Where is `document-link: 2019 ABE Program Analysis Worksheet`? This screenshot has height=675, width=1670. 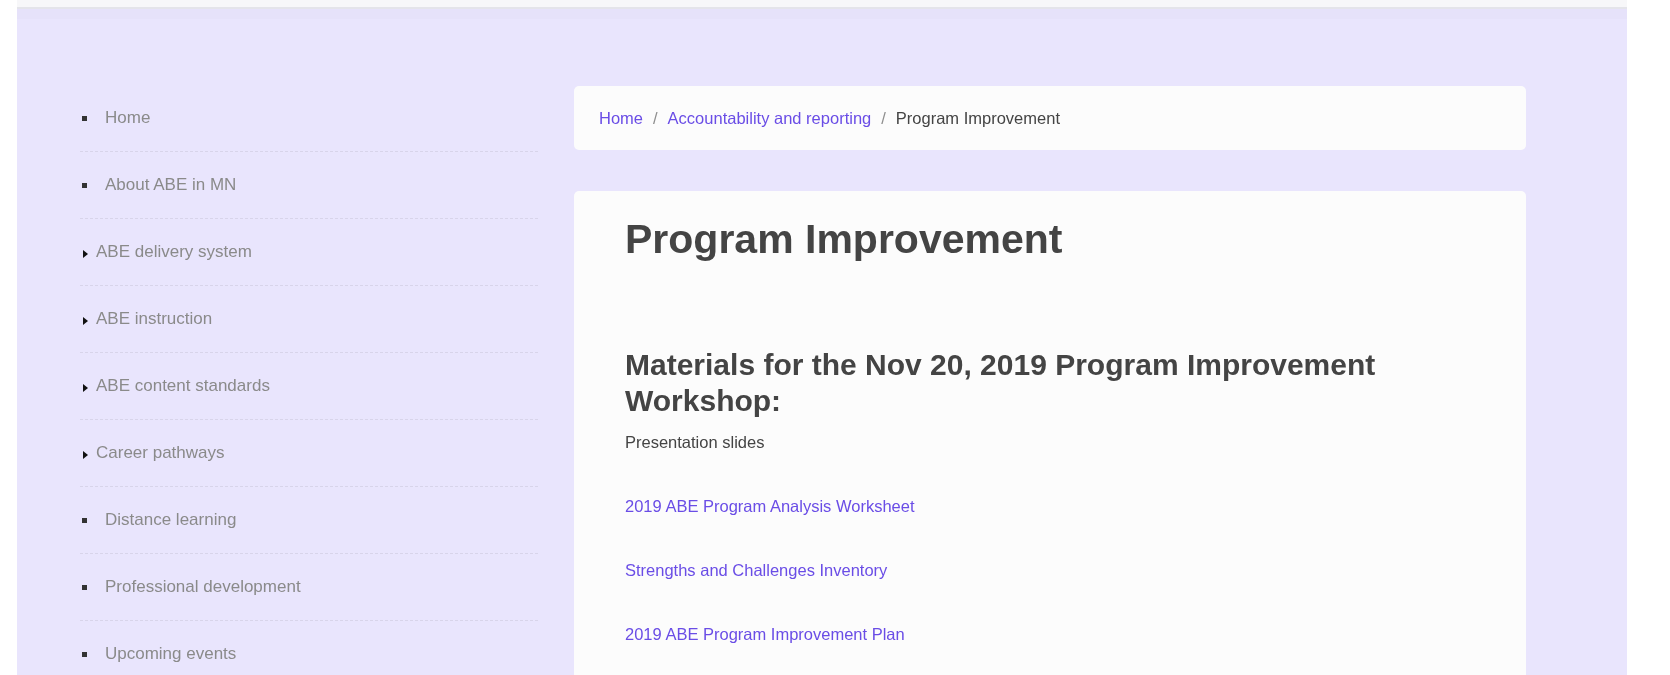 document-link: 2019 ABE Program Analysis Worksheet is located at coordinates (770, 506).